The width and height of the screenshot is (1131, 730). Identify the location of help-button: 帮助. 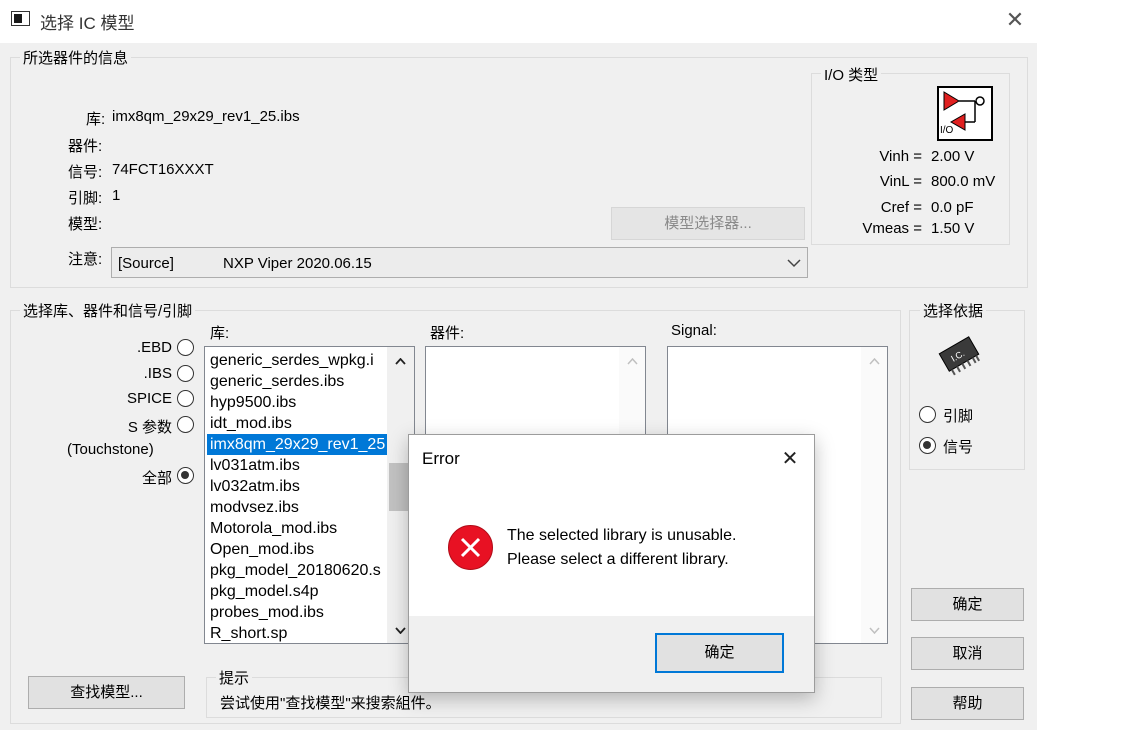
(967, 703).